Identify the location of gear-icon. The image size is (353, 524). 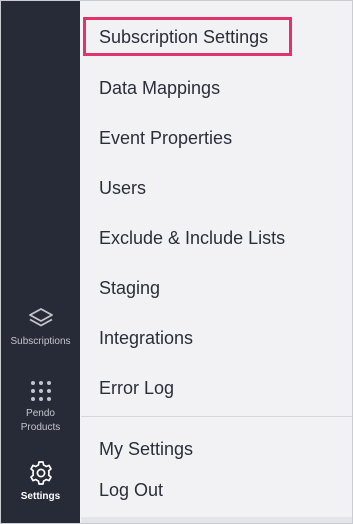
(40, 473).